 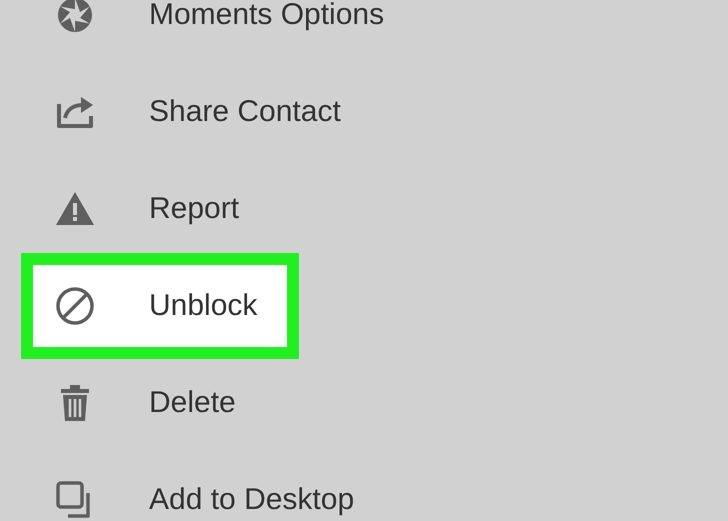 What do you see at coordinates (75, 17) in the screenshot?
I see `aperture-icon` at bounding box center [75, 17].